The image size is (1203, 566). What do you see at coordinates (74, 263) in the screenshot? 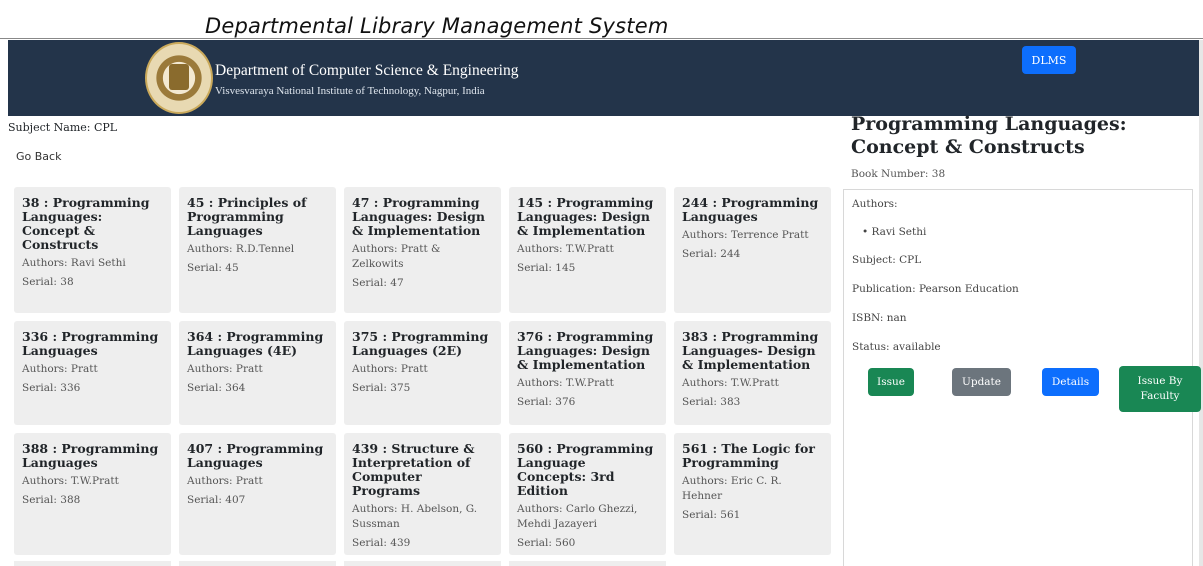
I see `book-authors: Authors: Ravi Sethi` at bounding box center [74, 263].